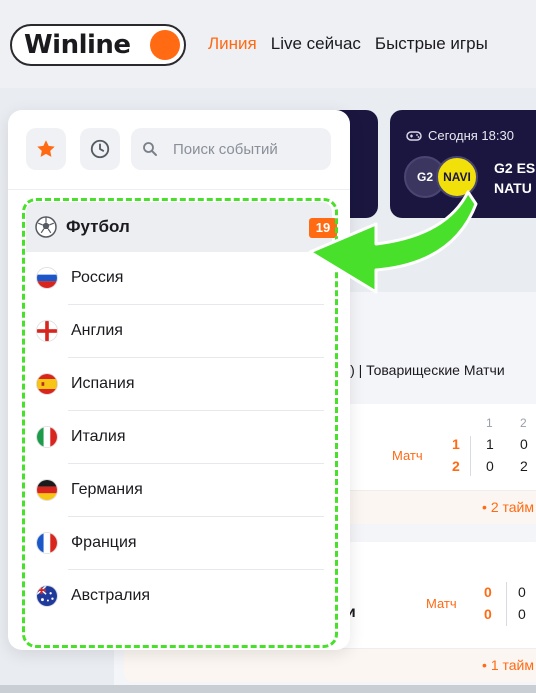 This screenshot has width=536, height=693. What do you see at coordinates (489, 423) in the screenshot?
I see `period-header-1: 1` at bounding box center [489, 423].